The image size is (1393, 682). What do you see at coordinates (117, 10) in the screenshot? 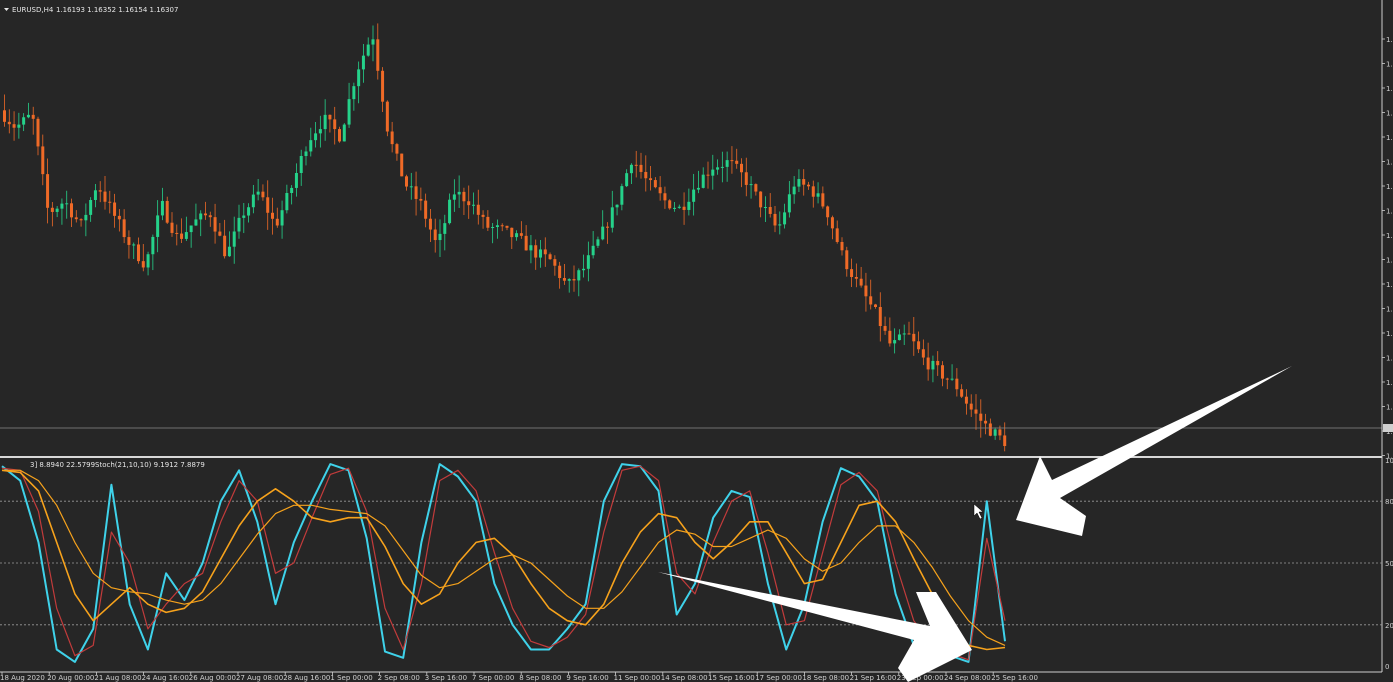
I see `ohlc-values: 1.16193 1.16352 1.16154 1.16307` at bounding box center [117, 10].